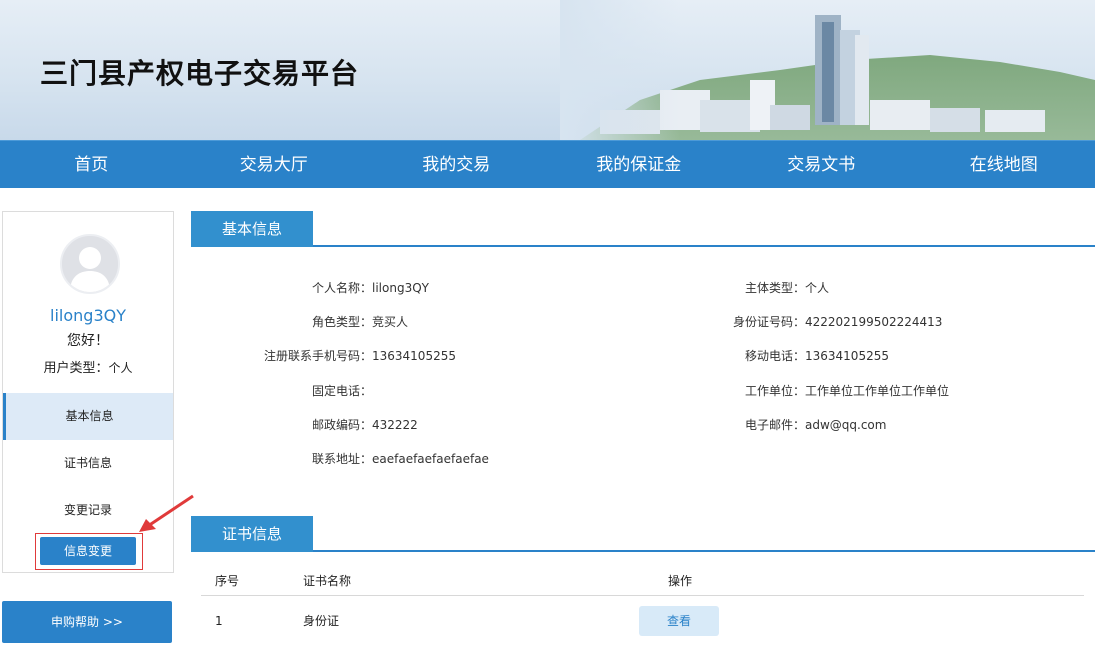 The width and height of the screenshot is (1095, 645). What do you see at coordinates (341, 425) in the screenshot?
I see `info-label: 邮政编码：` at bounding box center [341, 425].